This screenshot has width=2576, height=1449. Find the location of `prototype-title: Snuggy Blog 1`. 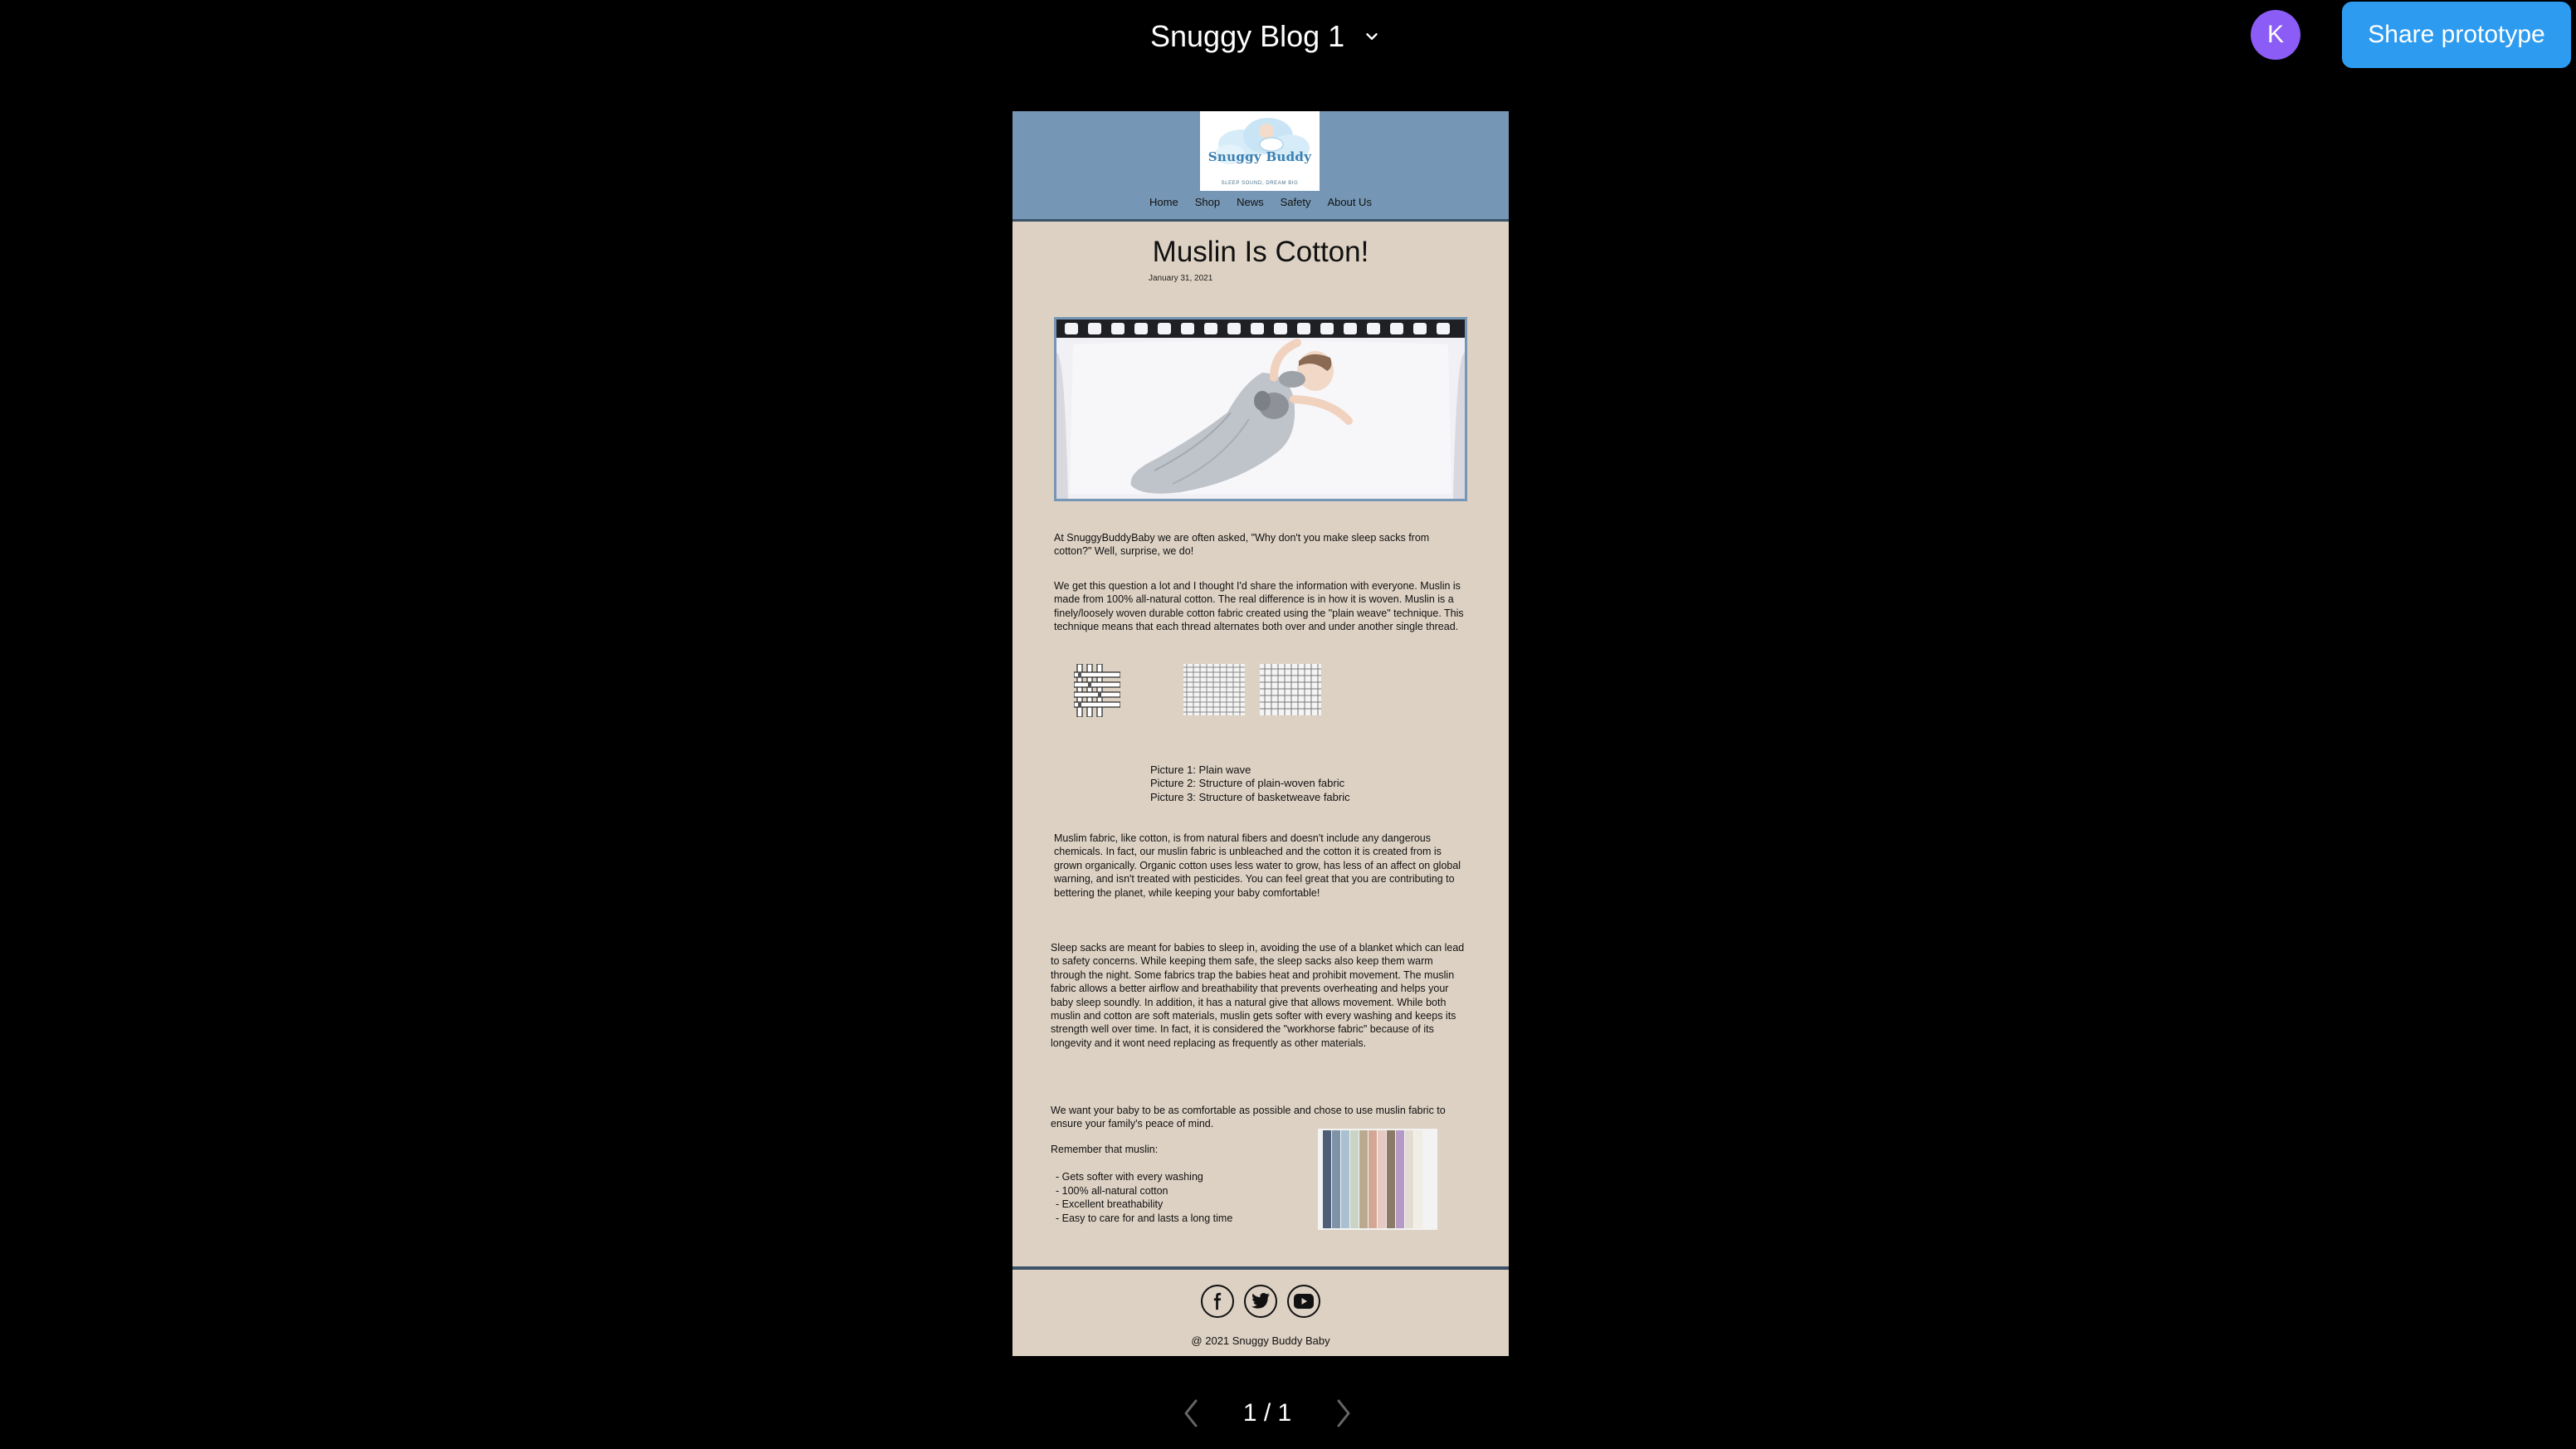

prototype-title: Snuggy Blog 1 is located at coordinates (1248, 36).